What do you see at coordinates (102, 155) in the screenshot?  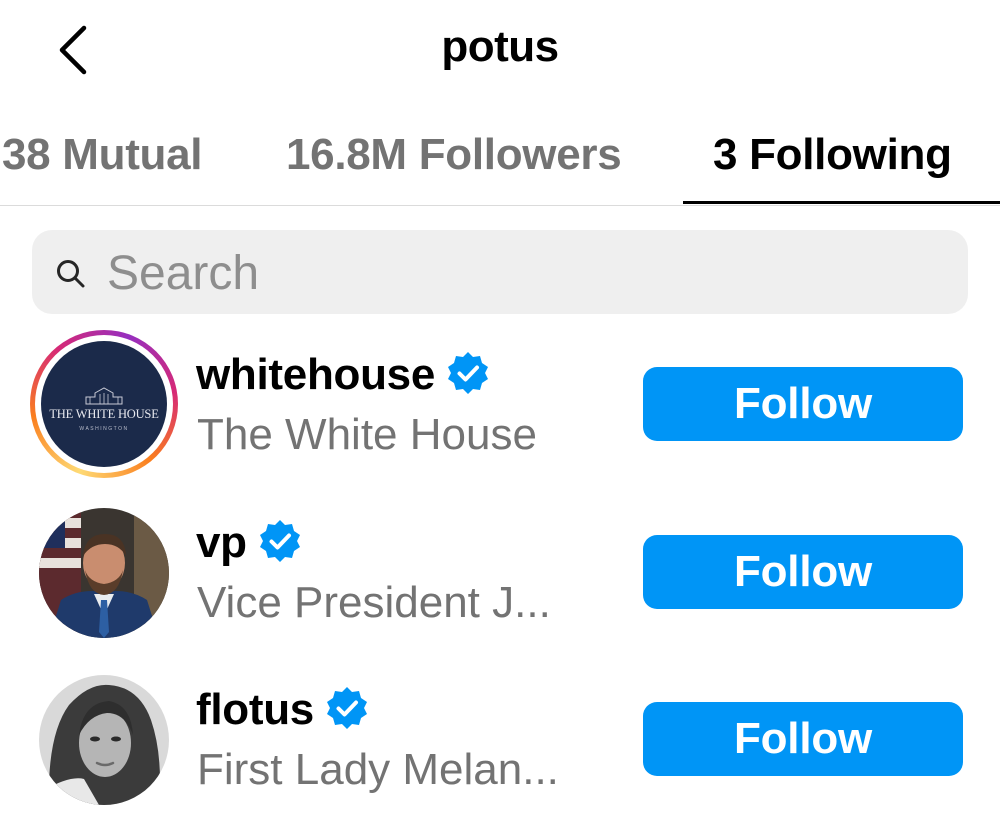 I see `tab-mutual: 38 Mutual` at bounding box center [102, 155].